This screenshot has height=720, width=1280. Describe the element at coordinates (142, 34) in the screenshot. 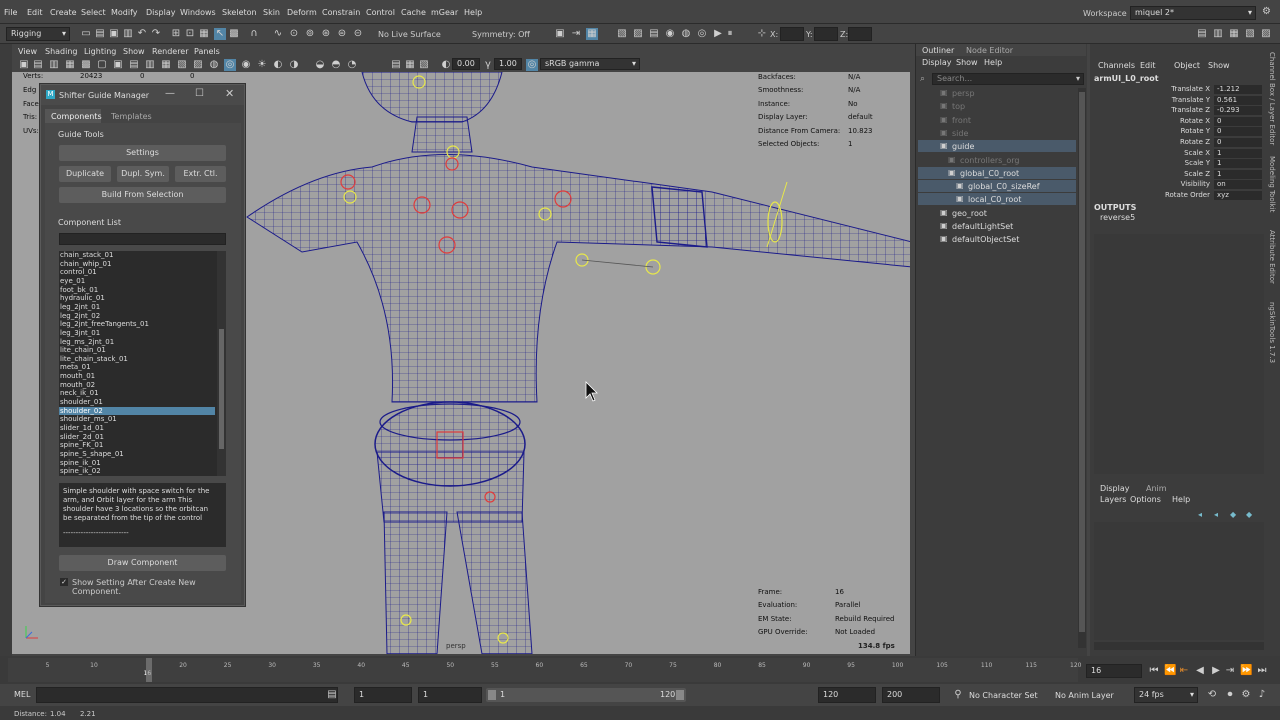

I see `undo-icon: ↶` at that location.